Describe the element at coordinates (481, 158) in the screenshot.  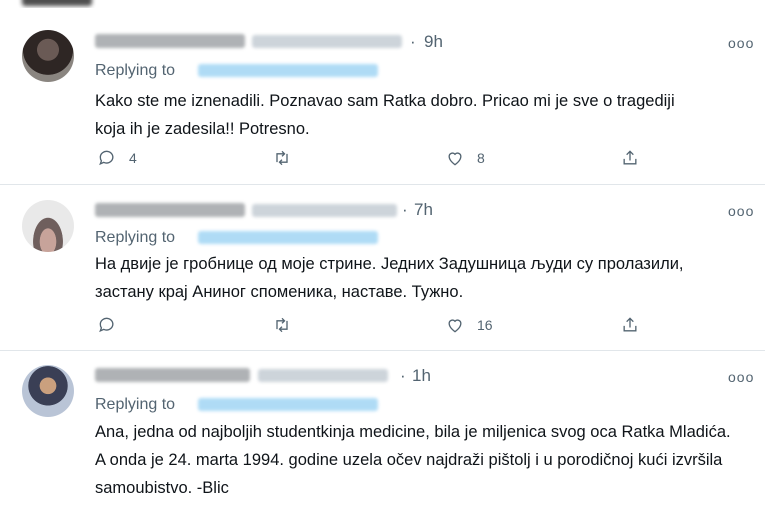
I see `like-count: 8` at that location.